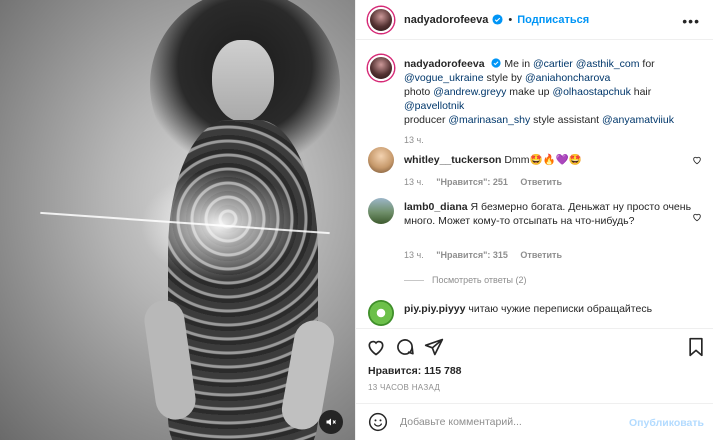  Describe the element at coordinates (376, 347) in the screenshot. I see `heart-icon` at that location.